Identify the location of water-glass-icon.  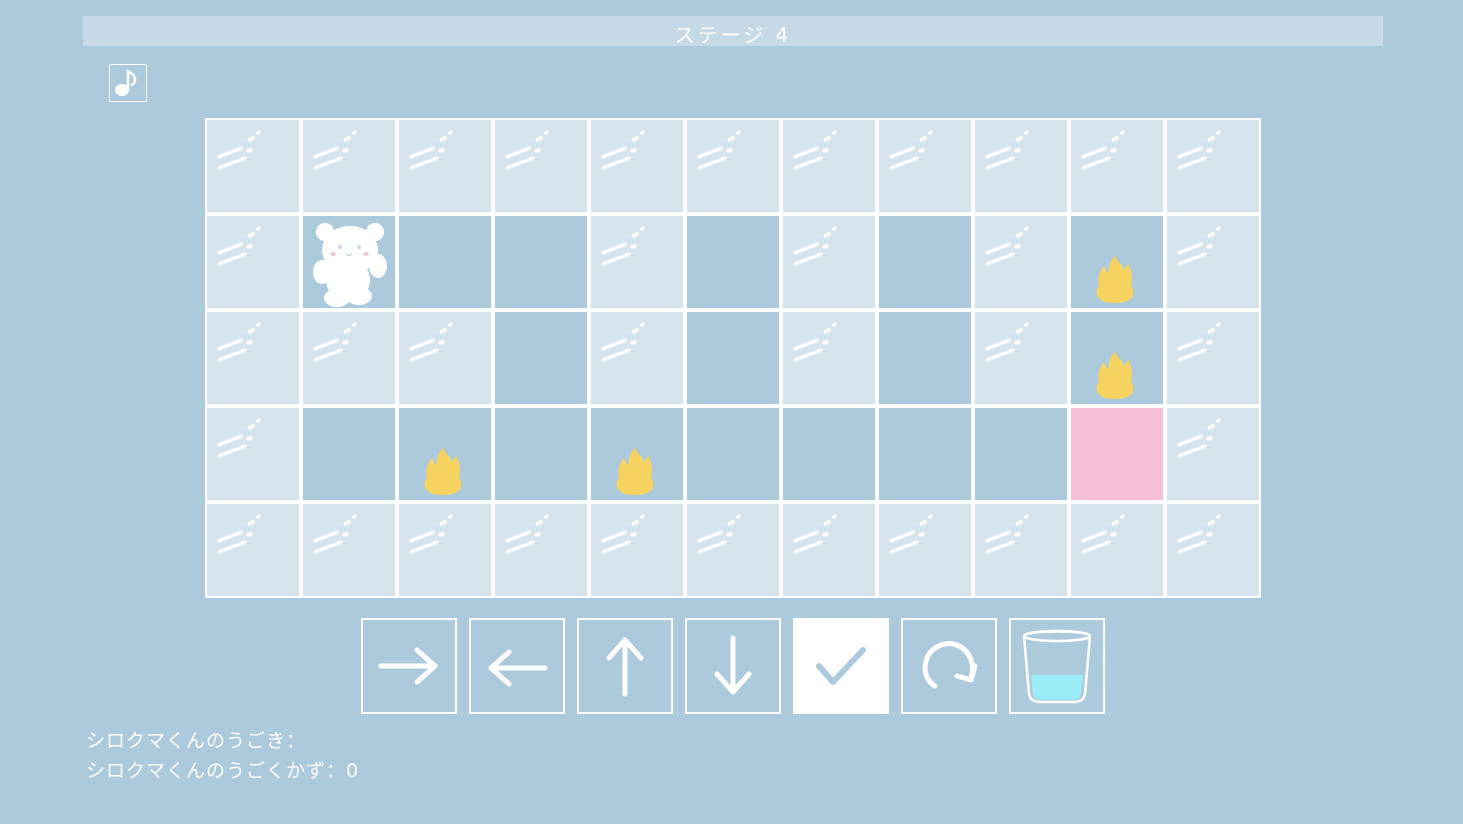
(1057, 666).